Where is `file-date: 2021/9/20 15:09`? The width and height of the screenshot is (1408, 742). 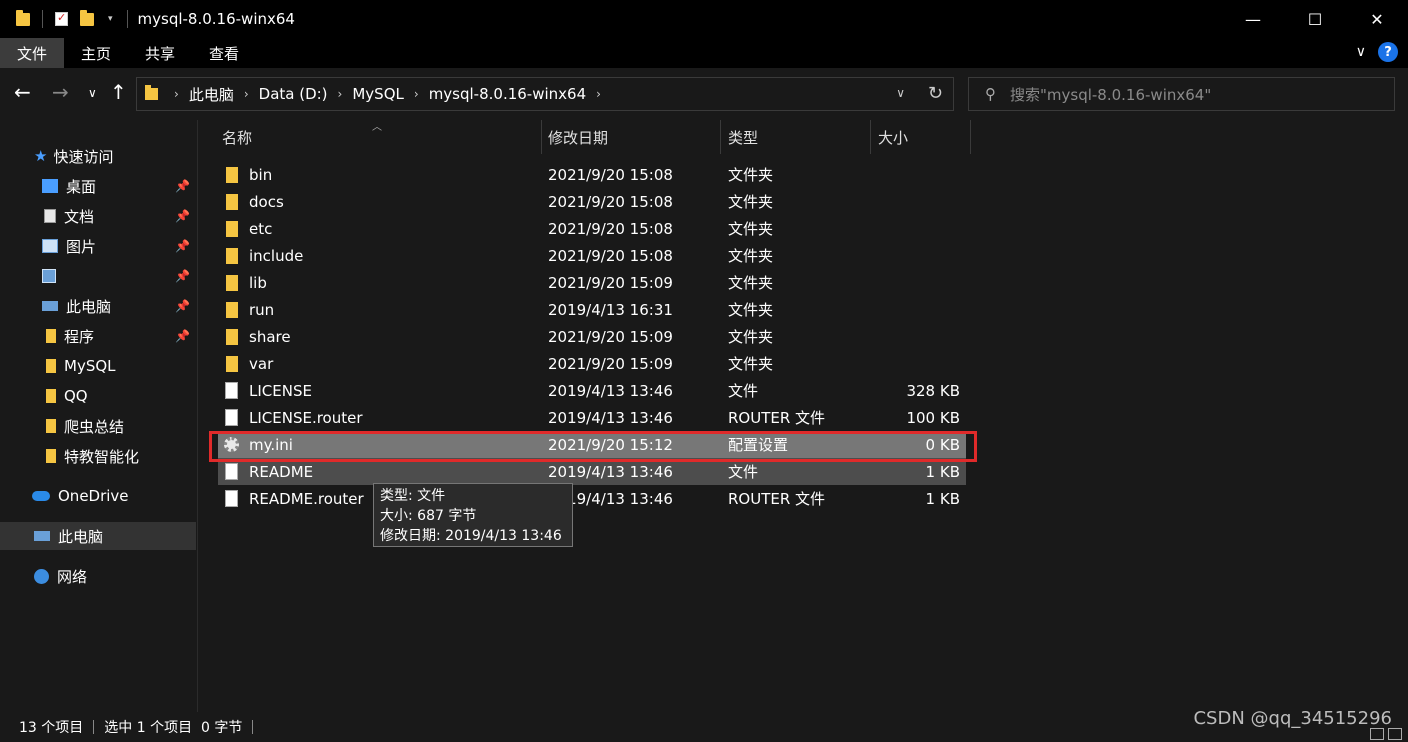
file-date: 2021/9/20 15:09 is located at coordinates (610, 282).